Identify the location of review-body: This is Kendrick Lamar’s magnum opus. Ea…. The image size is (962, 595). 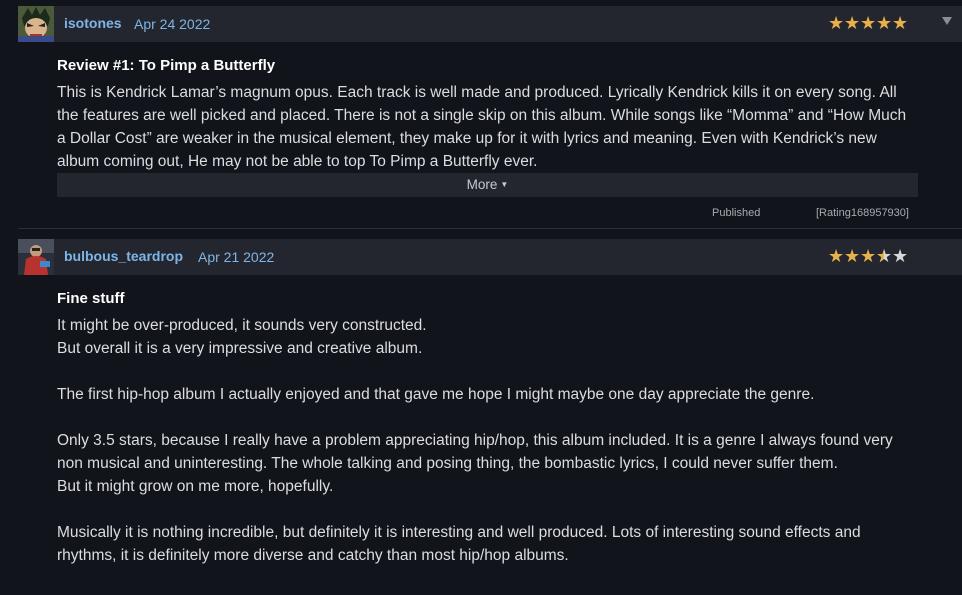
(487, 127).